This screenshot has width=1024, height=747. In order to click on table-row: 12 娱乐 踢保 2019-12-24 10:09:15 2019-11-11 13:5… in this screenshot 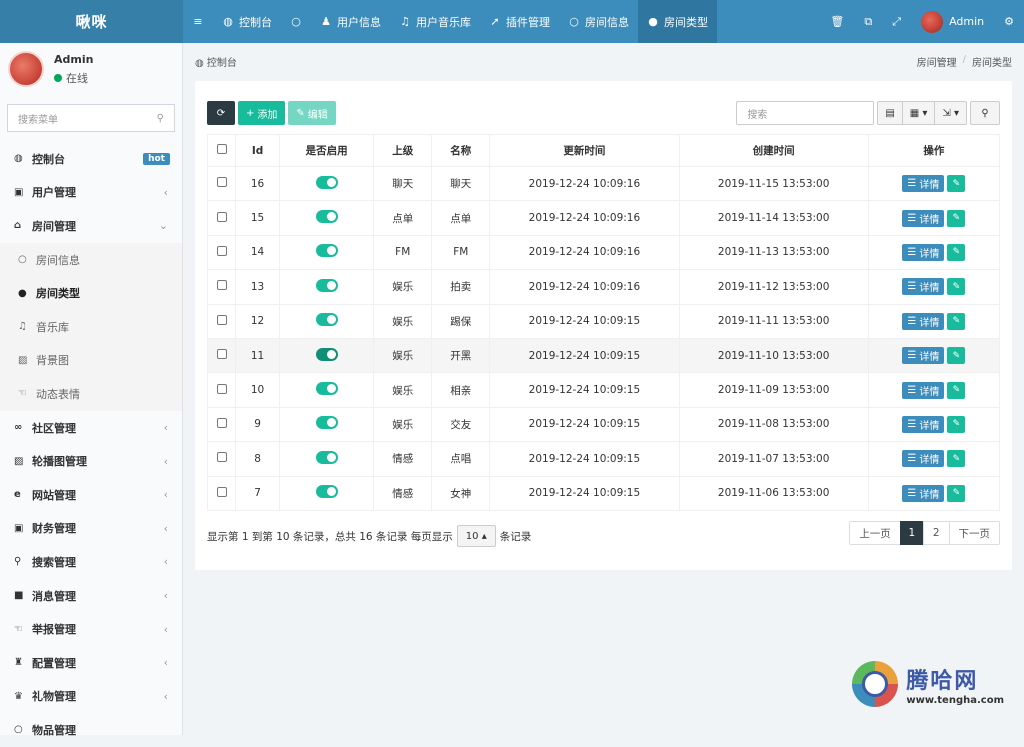, I will do `click(603, 321)`.